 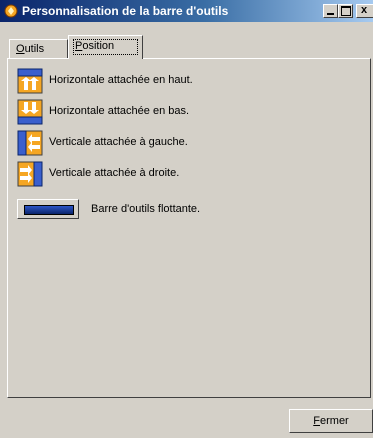 I want to click on maximize-button, so click(x=345, y=11).